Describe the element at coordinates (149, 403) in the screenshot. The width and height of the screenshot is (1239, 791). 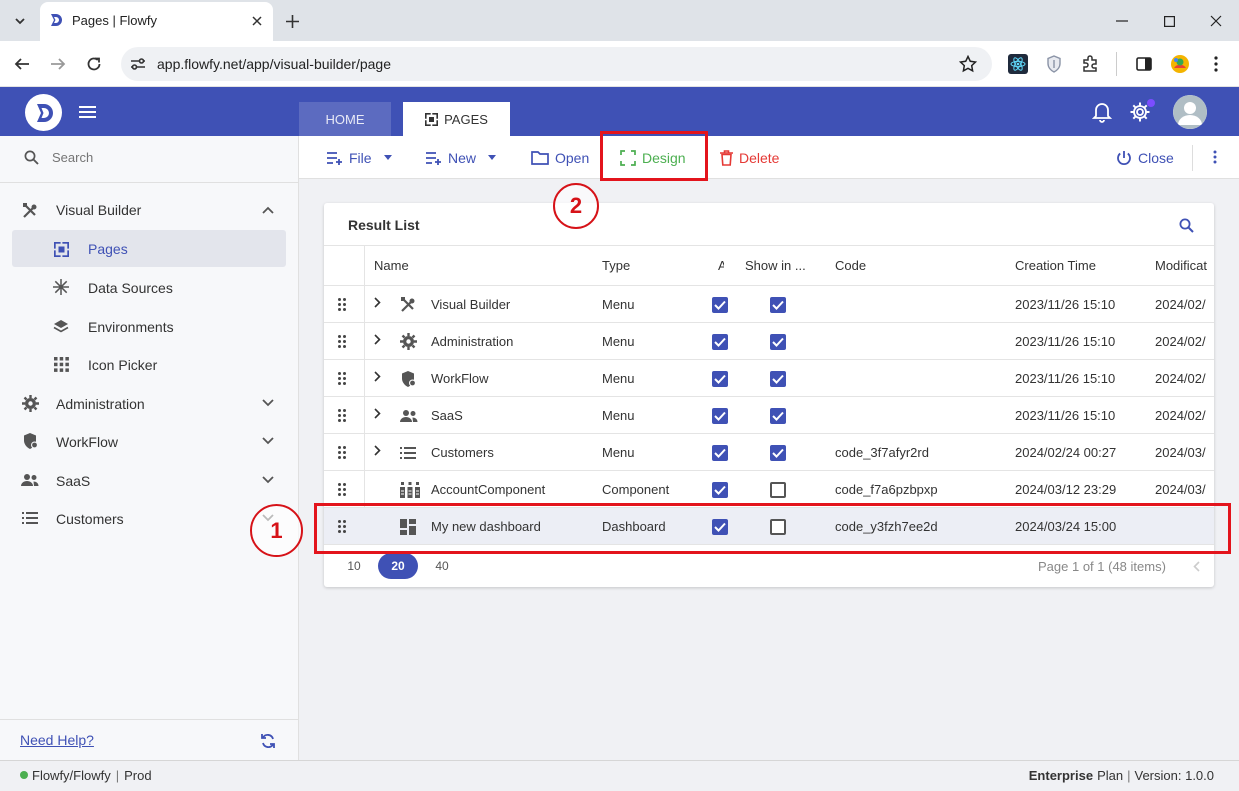
I see `sidebar-item-administration: Administration` at that location.